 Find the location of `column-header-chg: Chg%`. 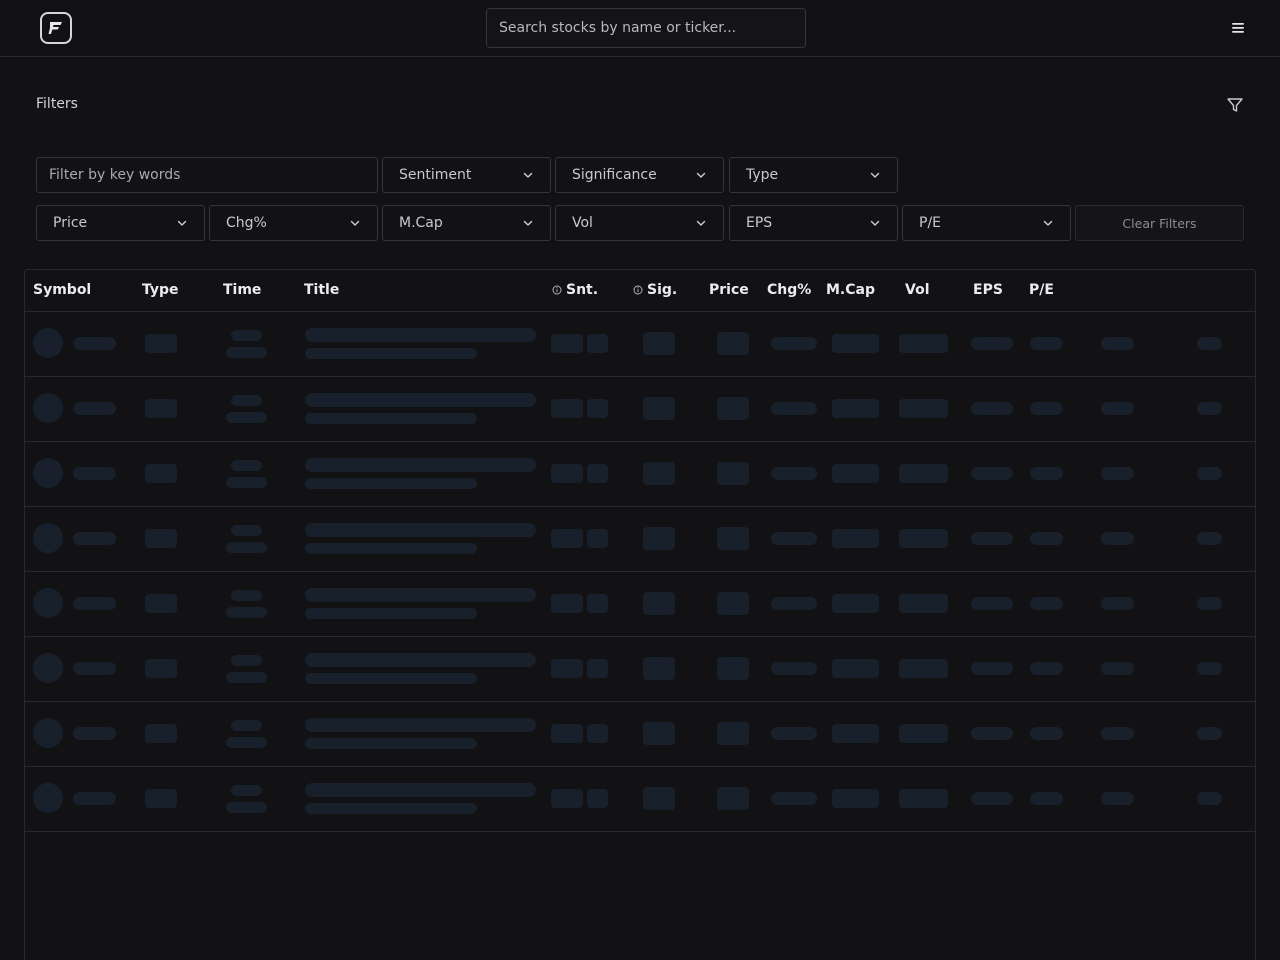

column-header-chg: Chg% is located at coordinates (789, 290).